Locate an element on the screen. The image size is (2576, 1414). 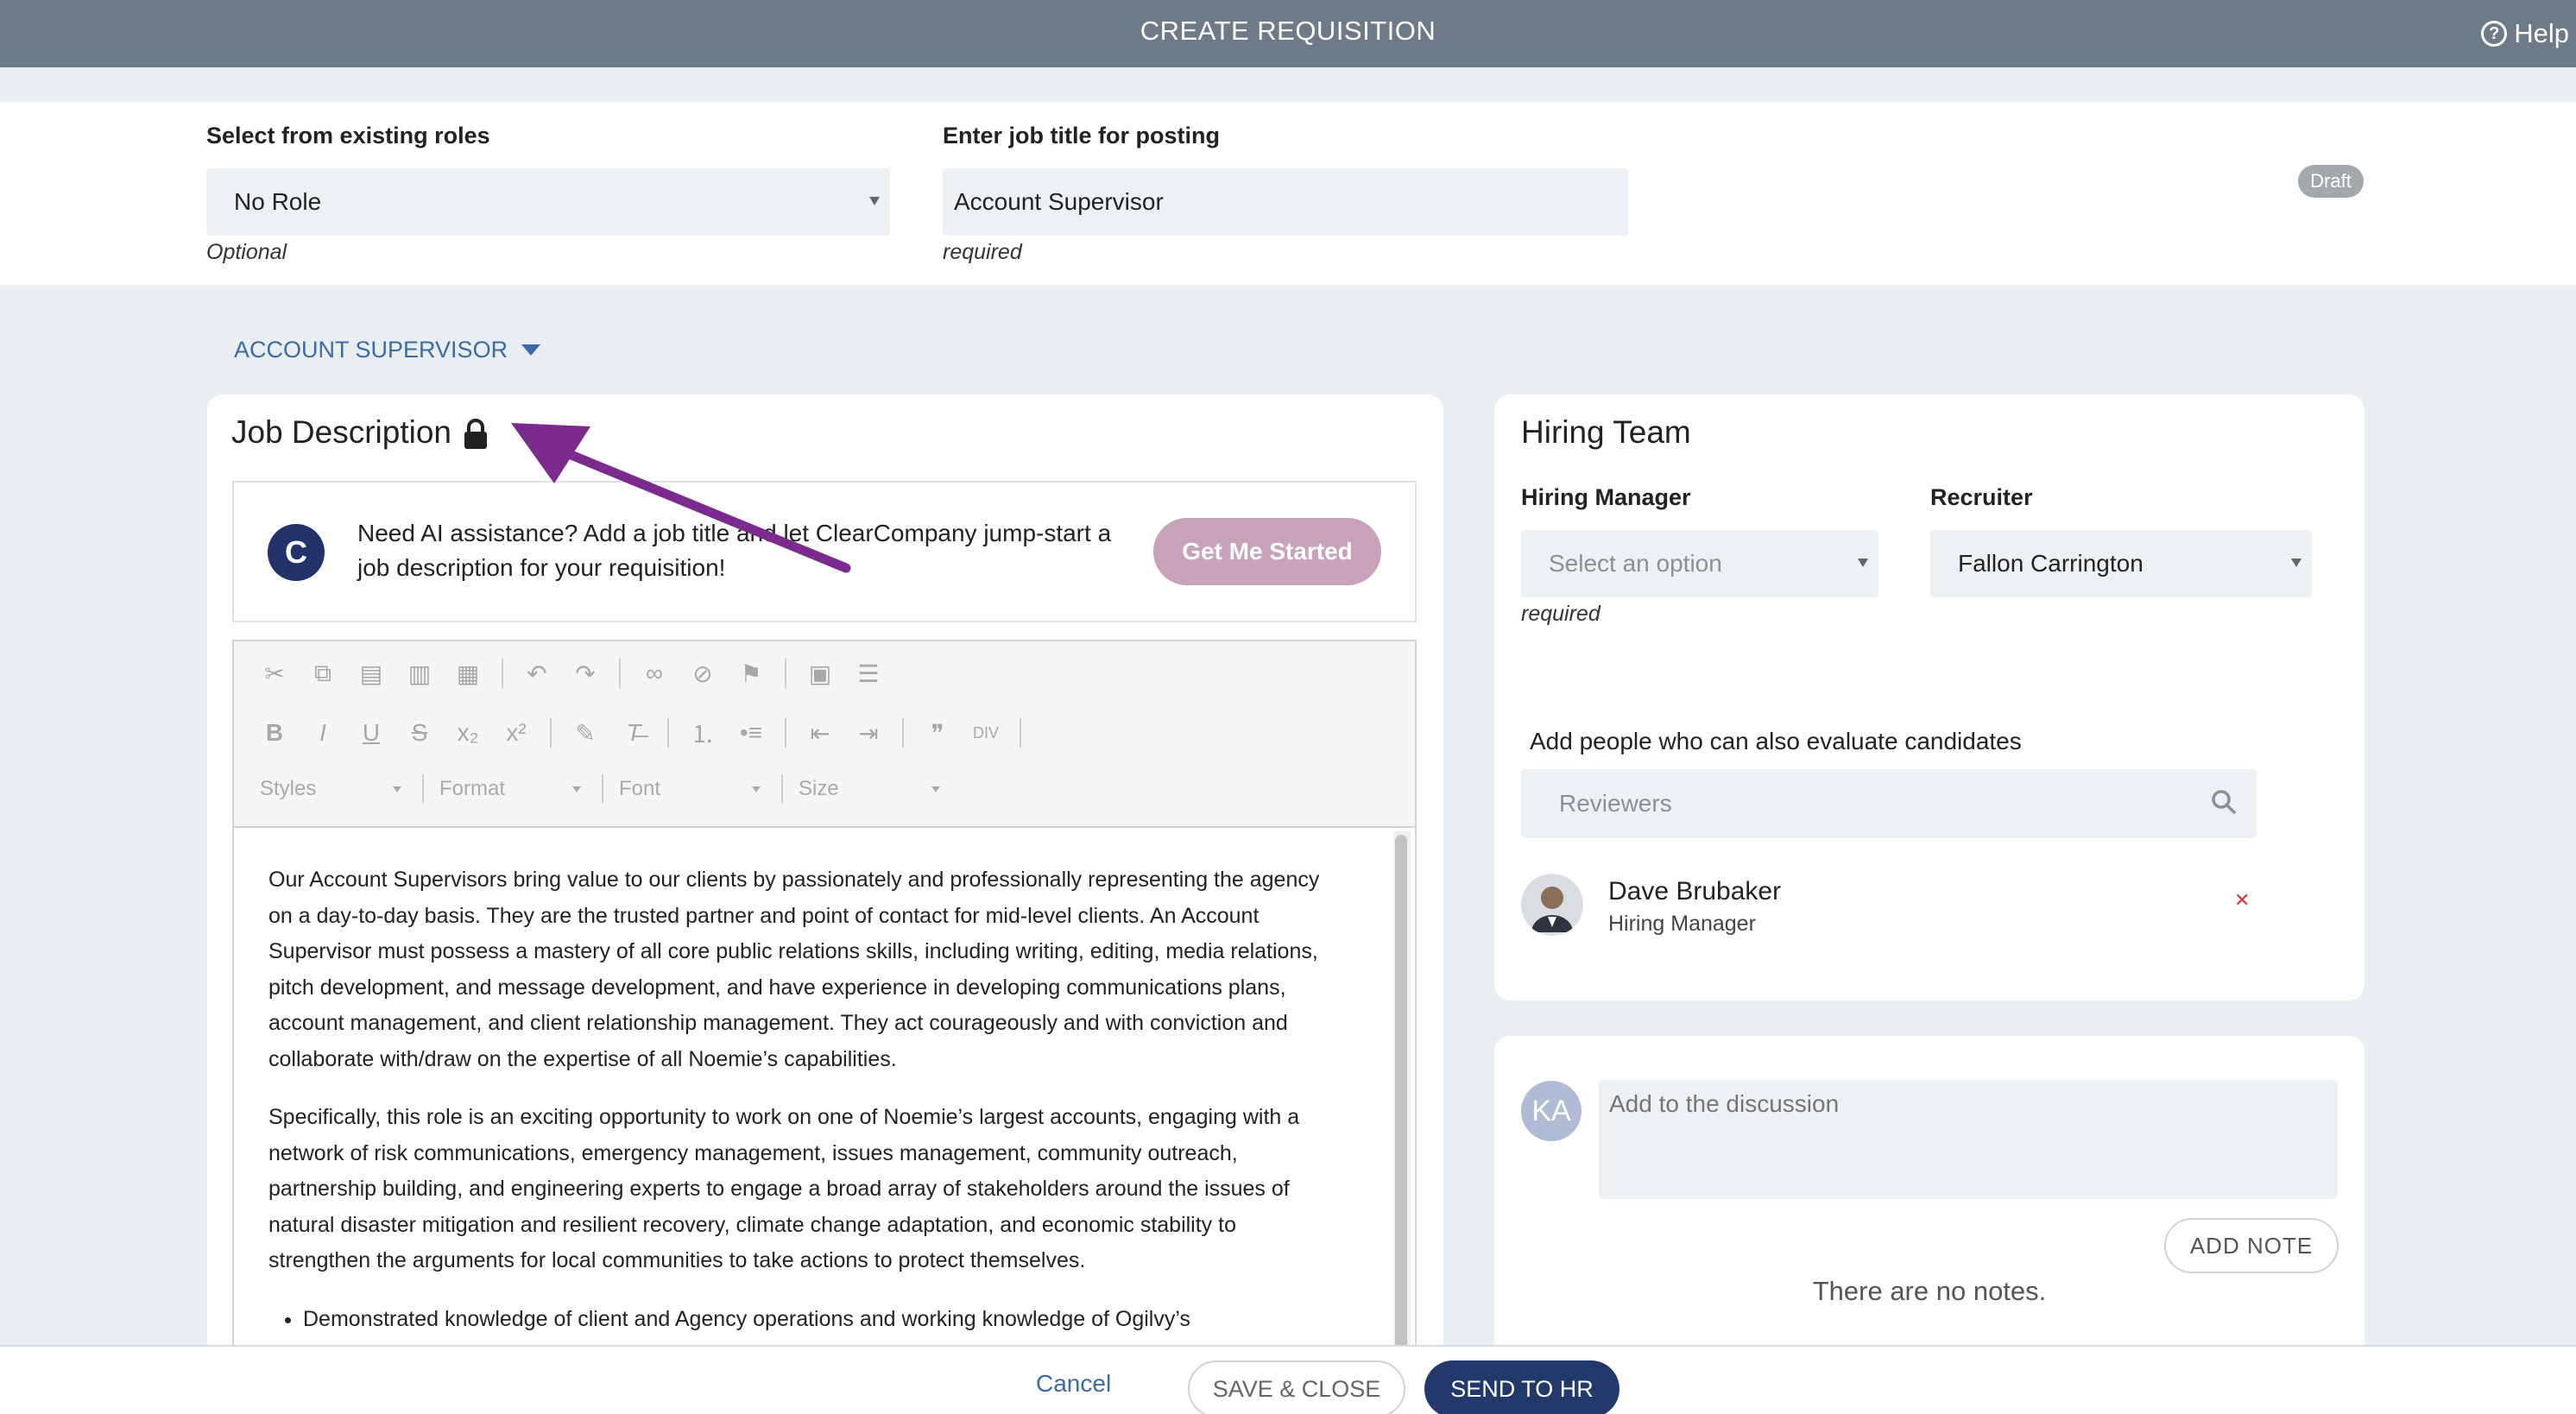
numbered-list-icon: ⒈ is located at coordinates (702, 733).